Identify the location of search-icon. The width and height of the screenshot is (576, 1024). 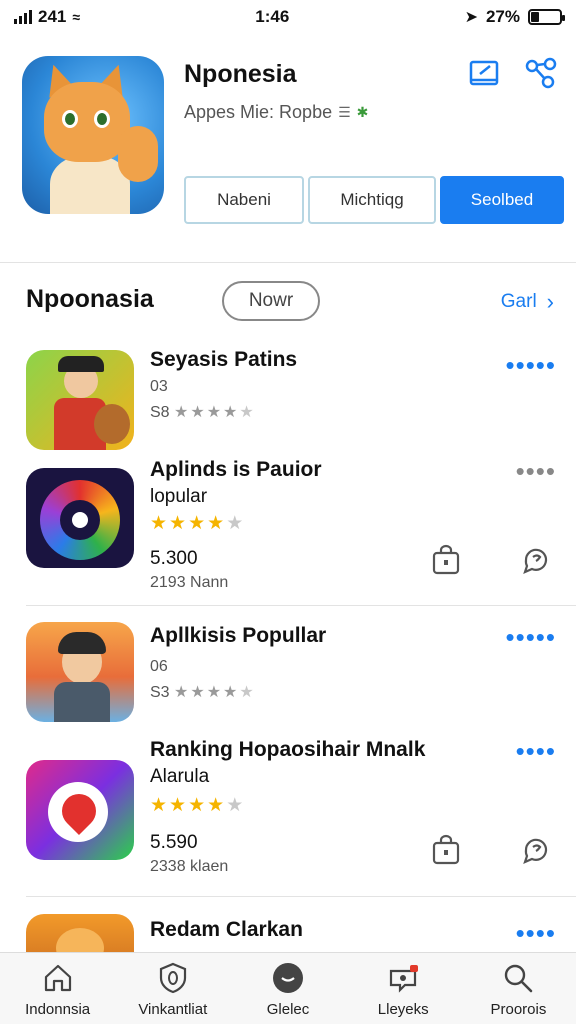
(519, 978).